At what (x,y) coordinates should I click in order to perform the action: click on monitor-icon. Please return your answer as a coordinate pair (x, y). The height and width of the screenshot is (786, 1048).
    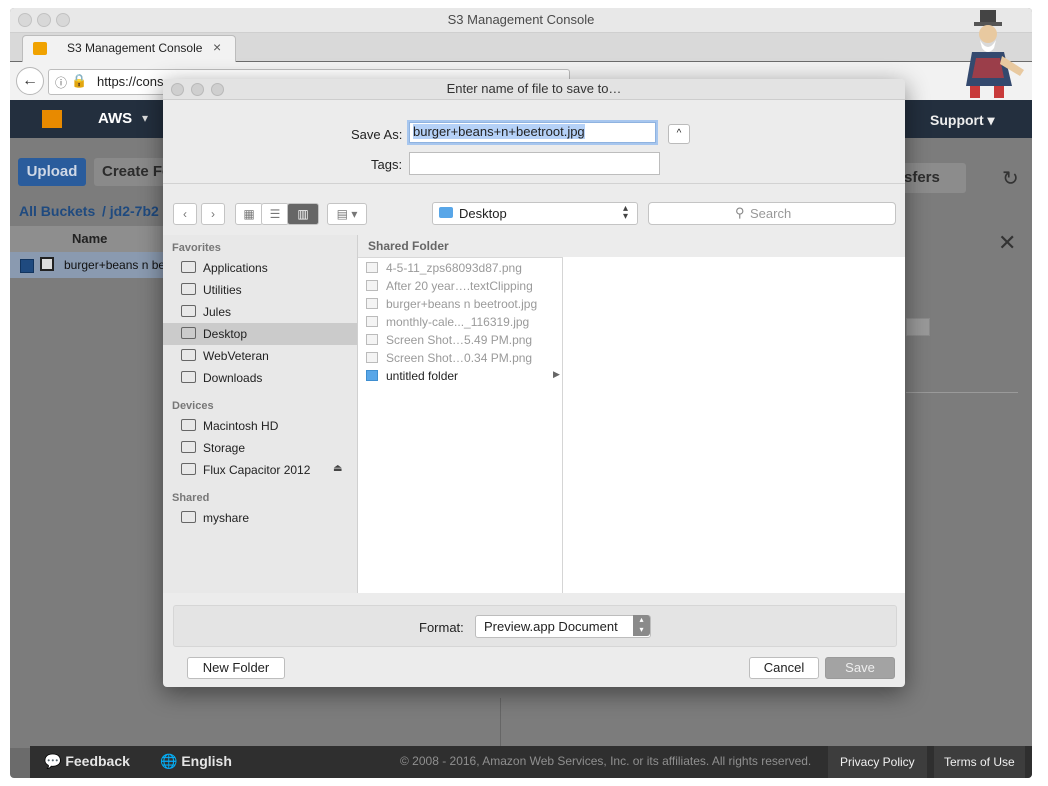
    Looking at the image, I should click on (188, 517).